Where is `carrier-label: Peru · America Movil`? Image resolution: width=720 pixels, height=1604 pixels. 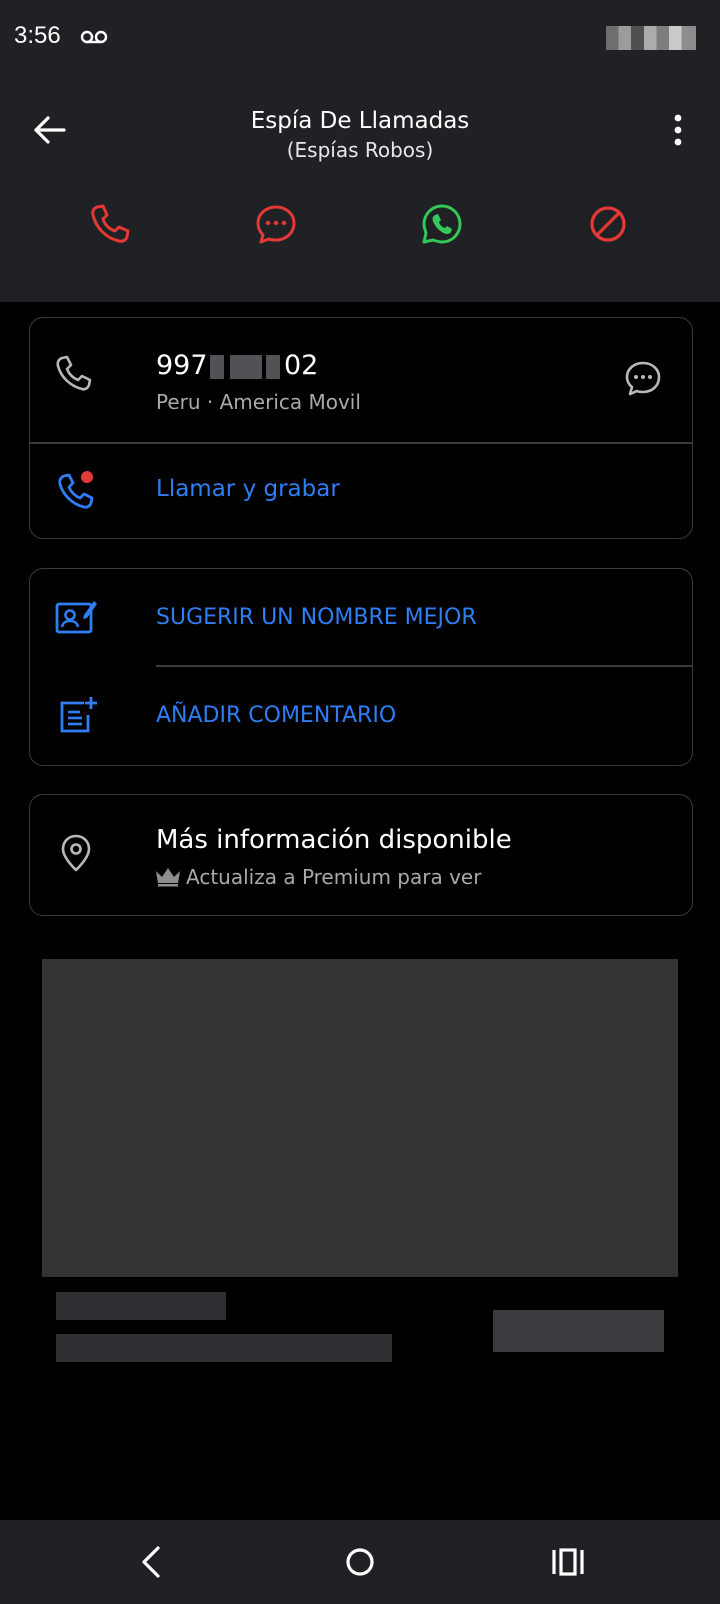 carrier-label: Peru · America Movil is located at coordinates (258, 402).